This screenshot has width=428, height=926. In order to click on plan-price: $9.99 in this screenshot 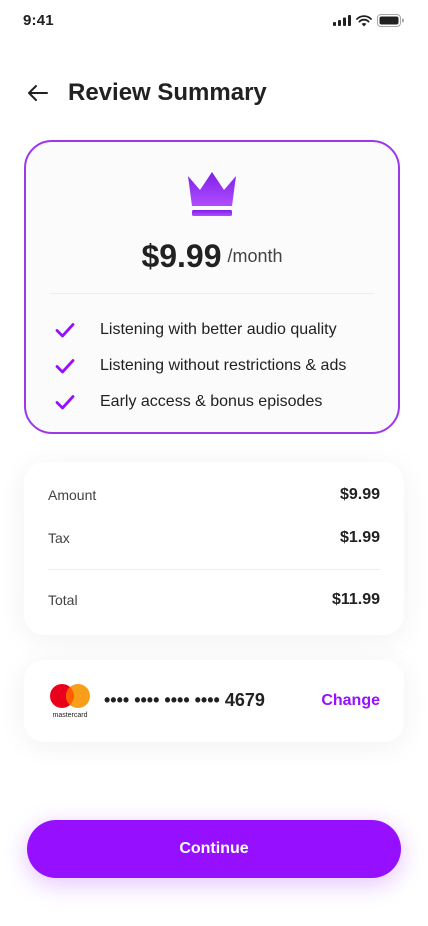, I will do `click(181, 256)`.